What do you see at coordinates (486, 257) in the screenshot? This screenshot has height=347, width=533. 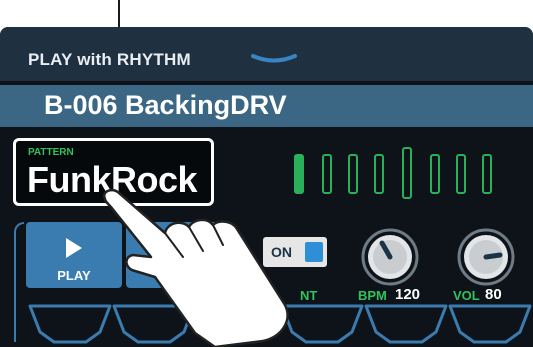 I see `volume-knob-icon` at bounding box center [486, 257].